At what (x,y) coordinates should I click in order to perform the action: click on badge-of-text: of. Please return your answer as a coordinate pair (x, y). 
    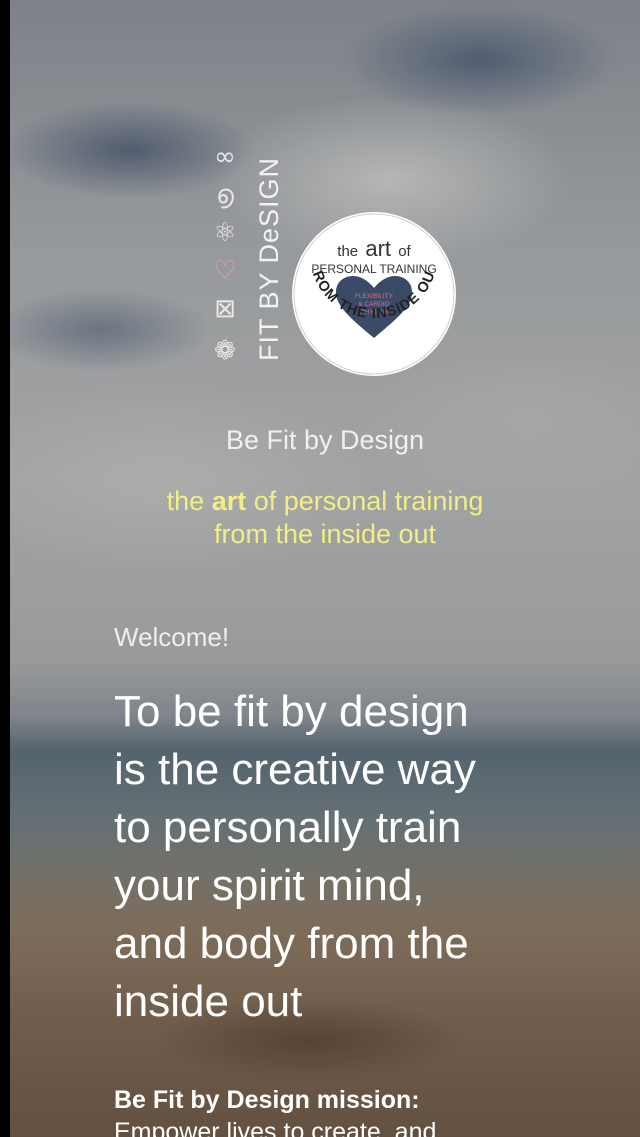
    Looking at the image, I should click on (404, 251).